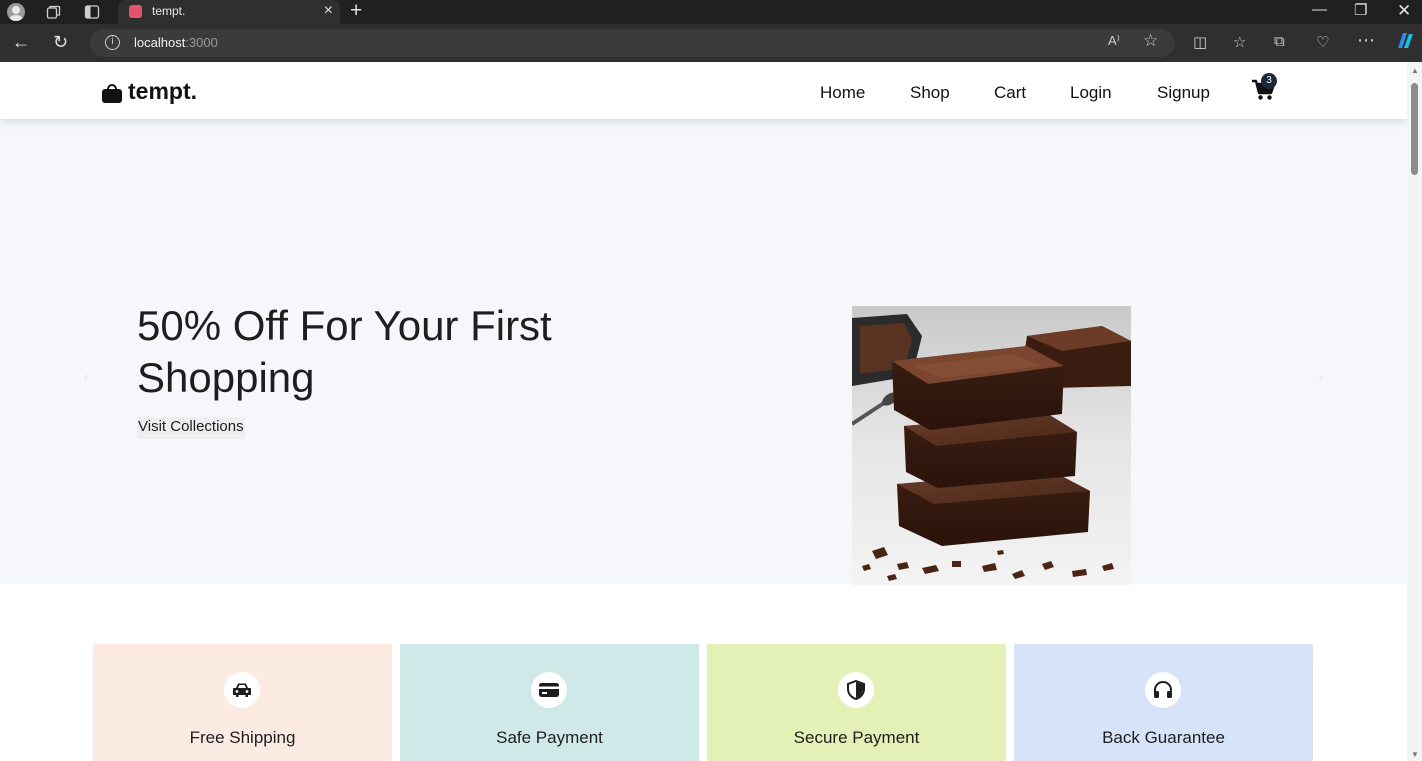  What do you see at coordinates (930, 93) in the screenshot?
I see `nav-shop: Shop` at bounding box center [930, 93].